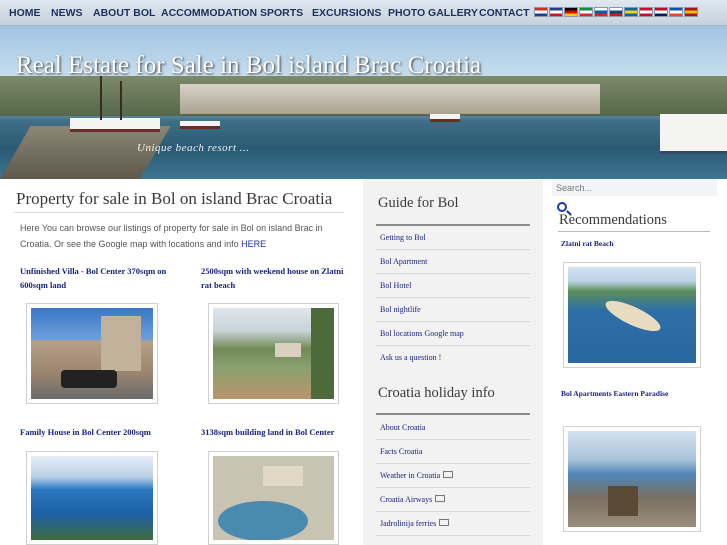  I want to click on building-plot, so click(283, 476).